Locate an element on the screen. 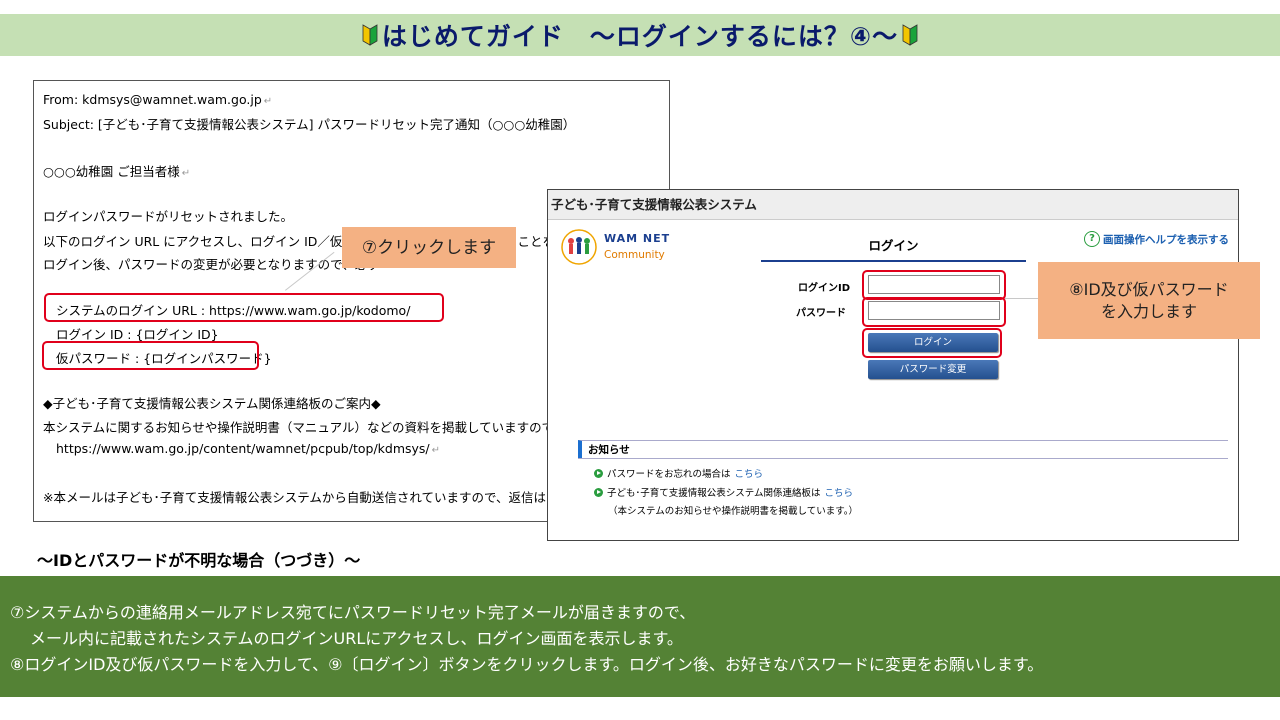  help-label: 画面操作ヘルプを表示する is located at coordinates (1166, 239).